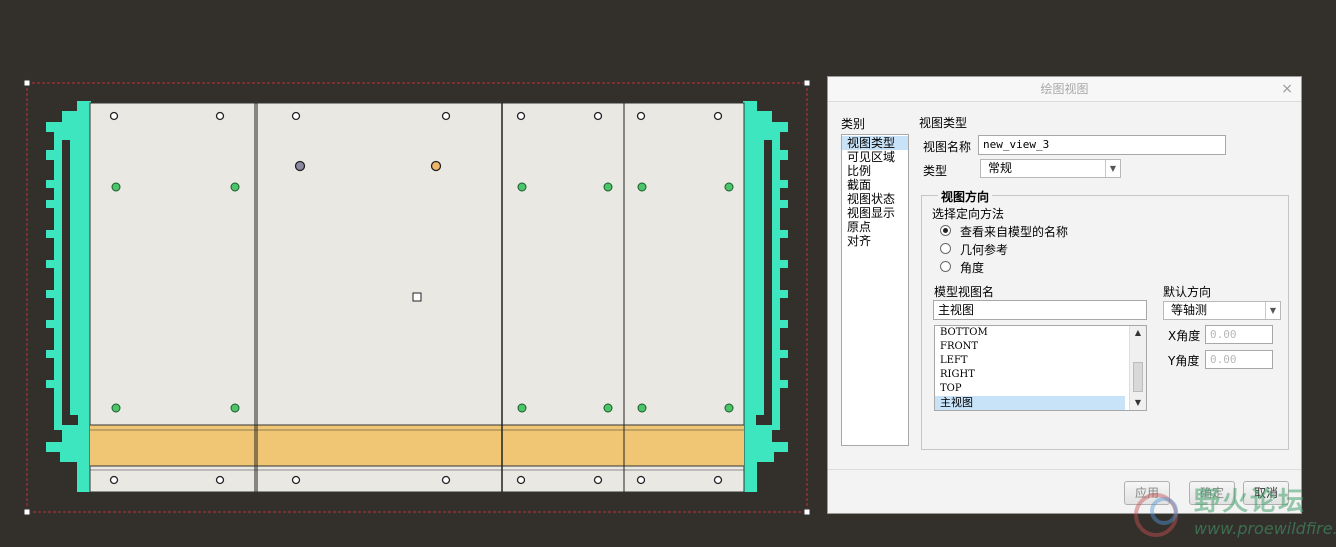 The height and width of the screenshot is (547, 1336). Describe the element at coordinates (1138, 403) in the screenshot. I see `scroll-down-icon: ▼` at that location.